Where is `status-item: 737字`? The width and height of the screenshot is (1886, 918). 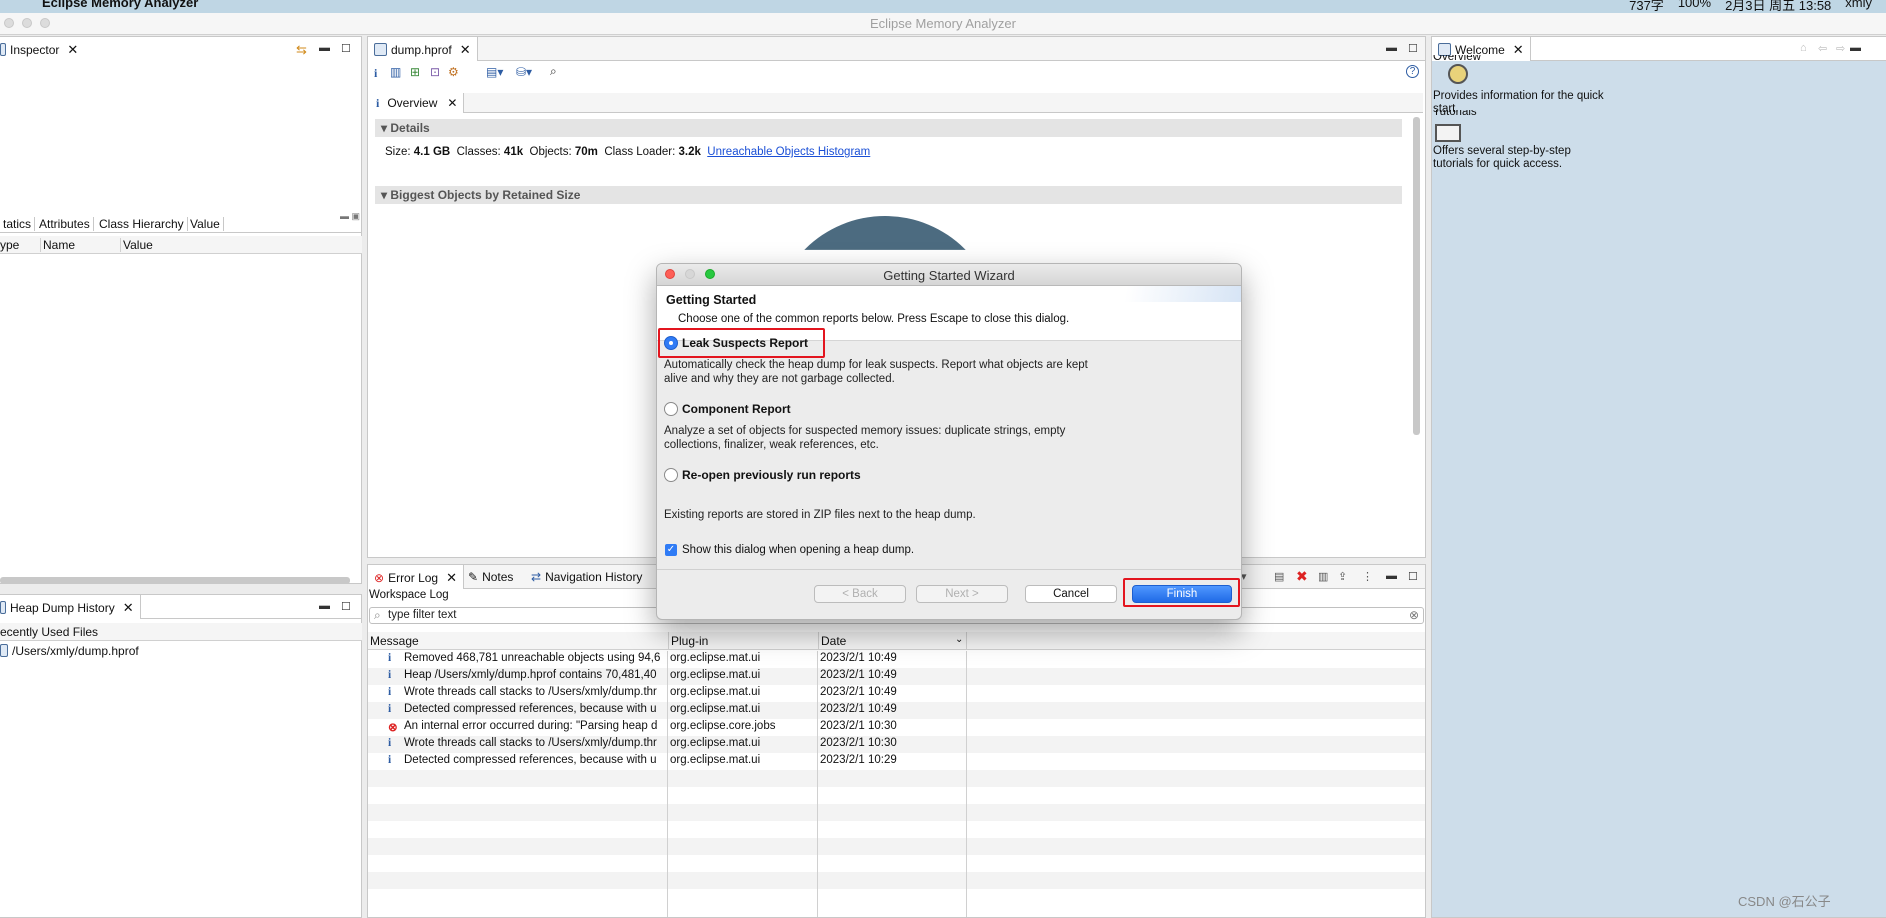 status-item: 737字 is located at coordinates (1646, 6).